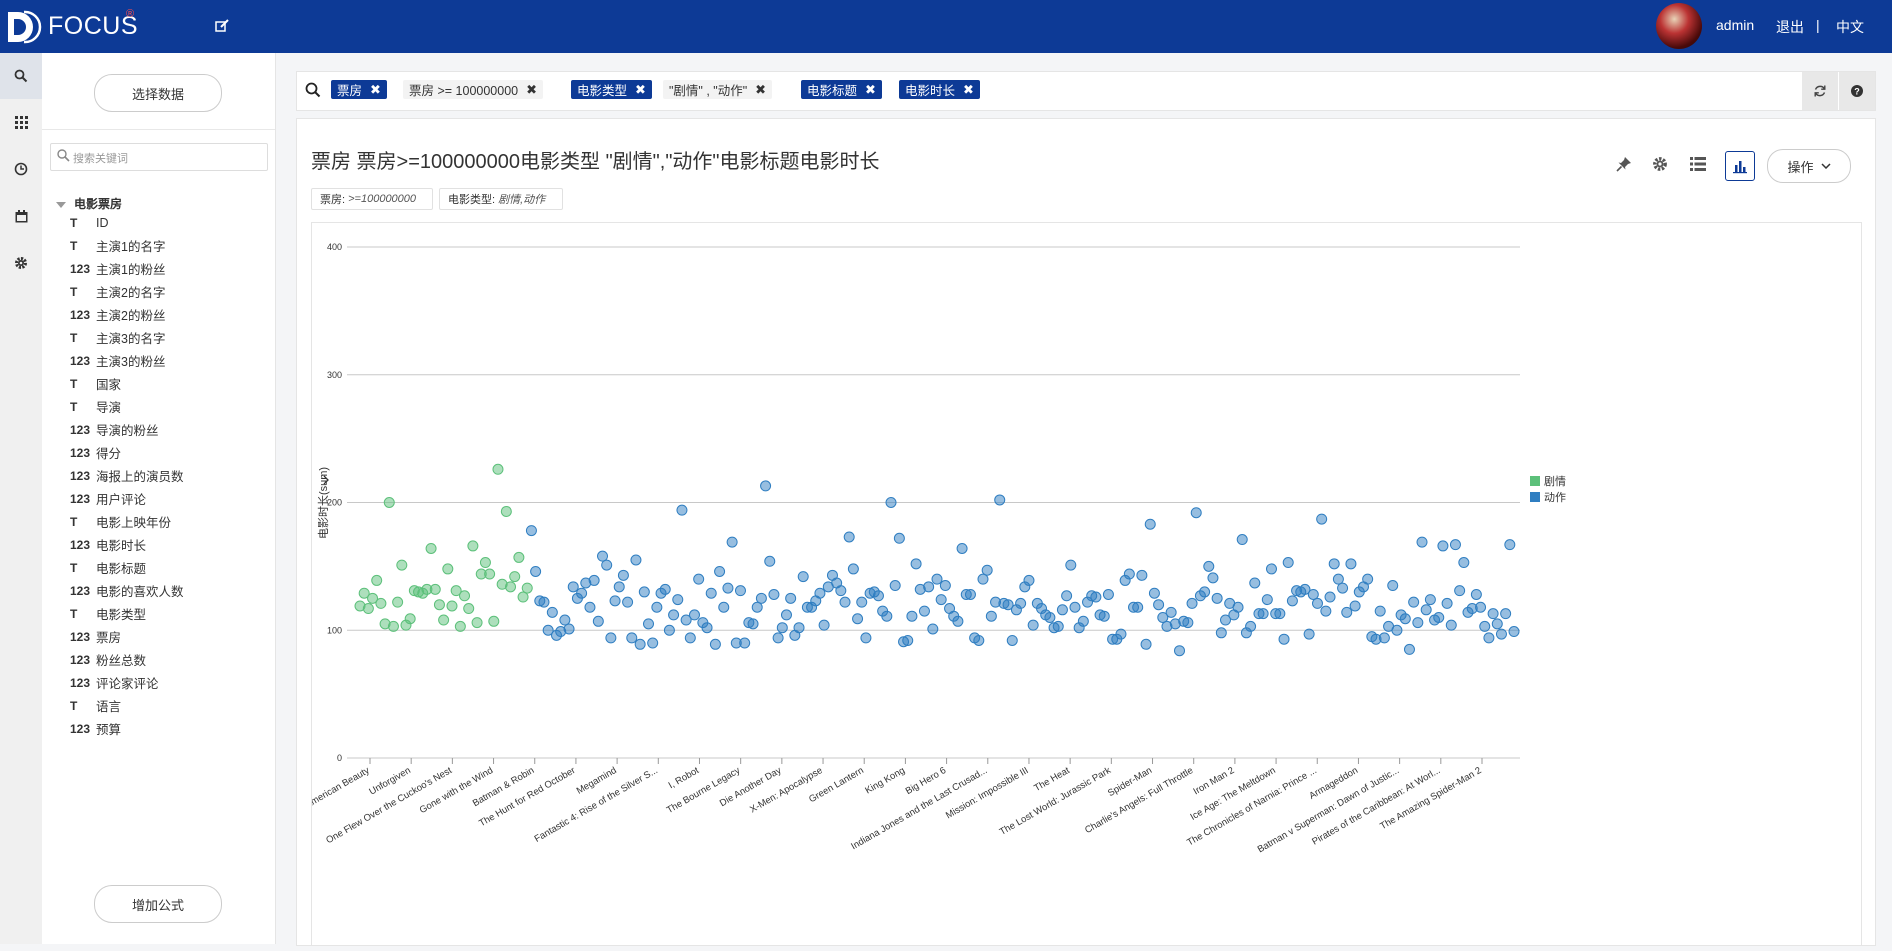 Image resolution: width=1892 pixels, height=951 pixels. What do you see at coordinates (158, 93) in the screenshot?
I see `select-data-button: 选择数据` at bounding box center [158, 93].